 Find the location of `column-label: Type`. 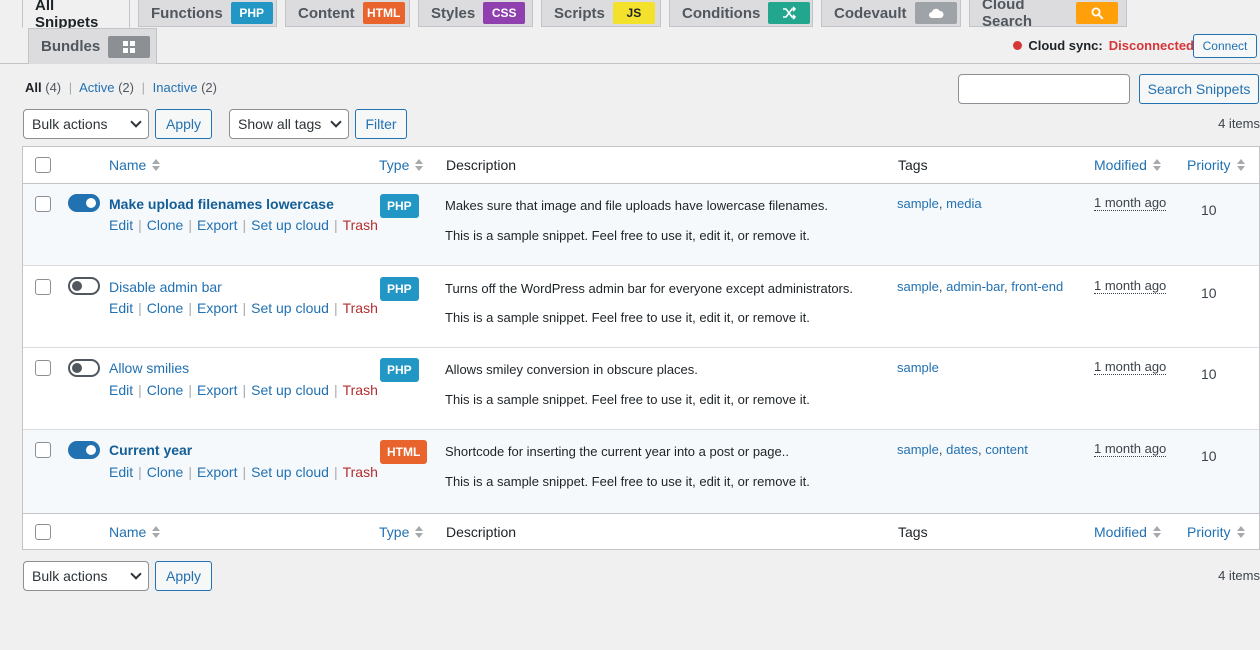

column-label: Type is located at coordinates (394, 532).